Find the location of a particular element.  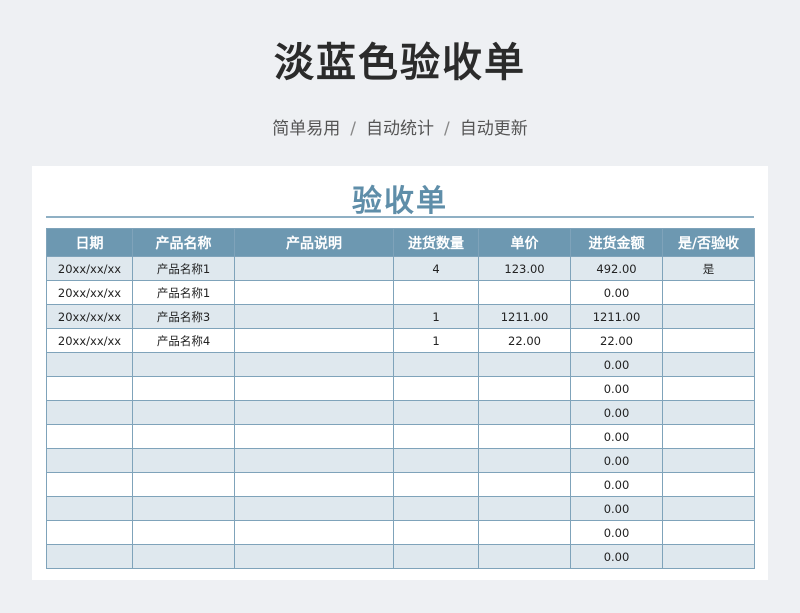

cell-unit-price: 1211.00 is located at coordinates (524, 316).